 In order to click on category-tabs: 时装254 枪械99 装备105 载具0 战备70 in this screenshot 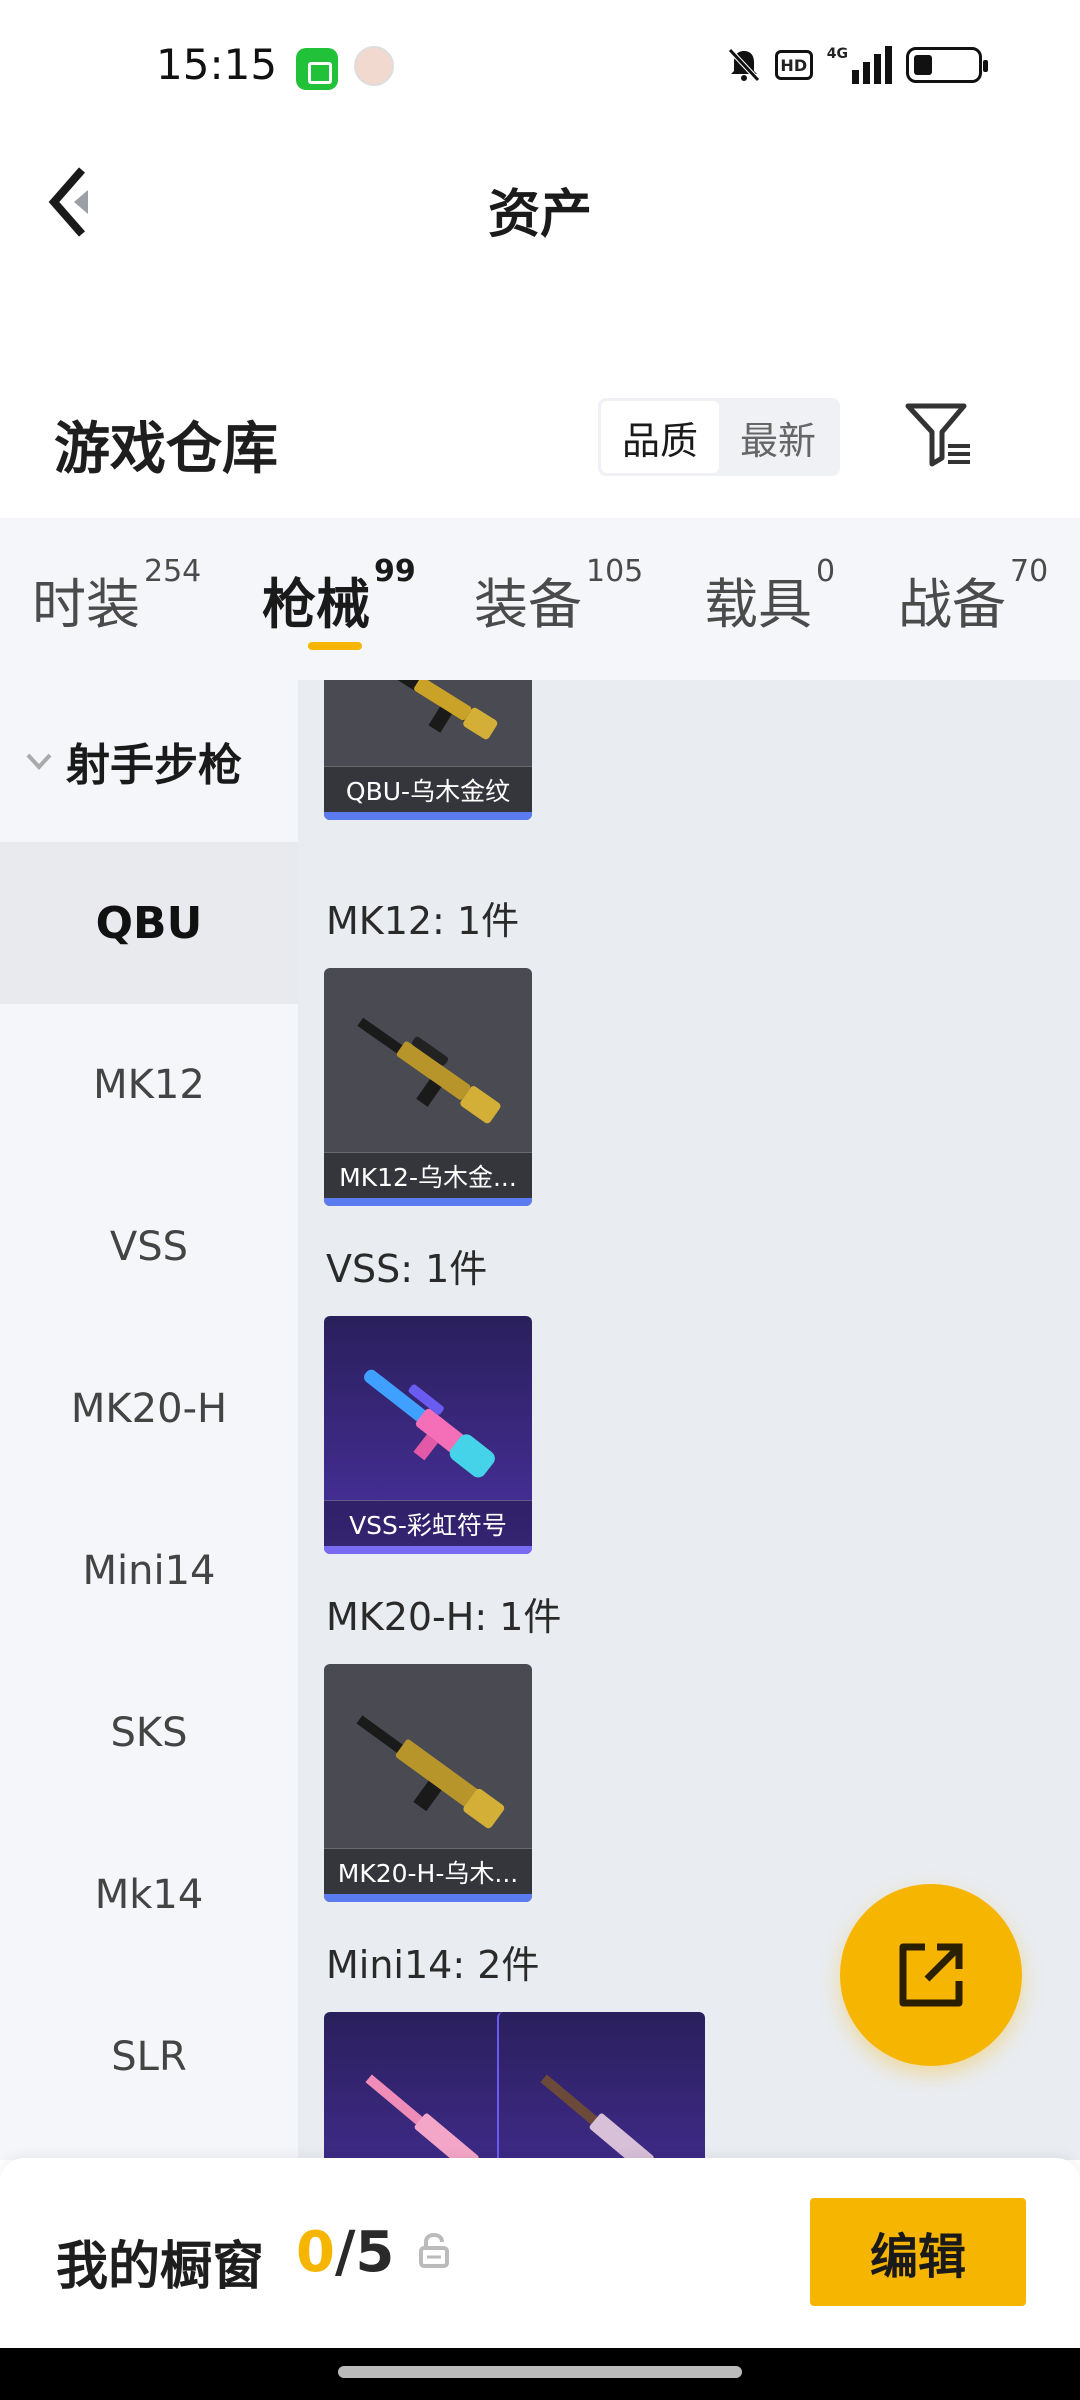, I will do `click(540, 599)`.